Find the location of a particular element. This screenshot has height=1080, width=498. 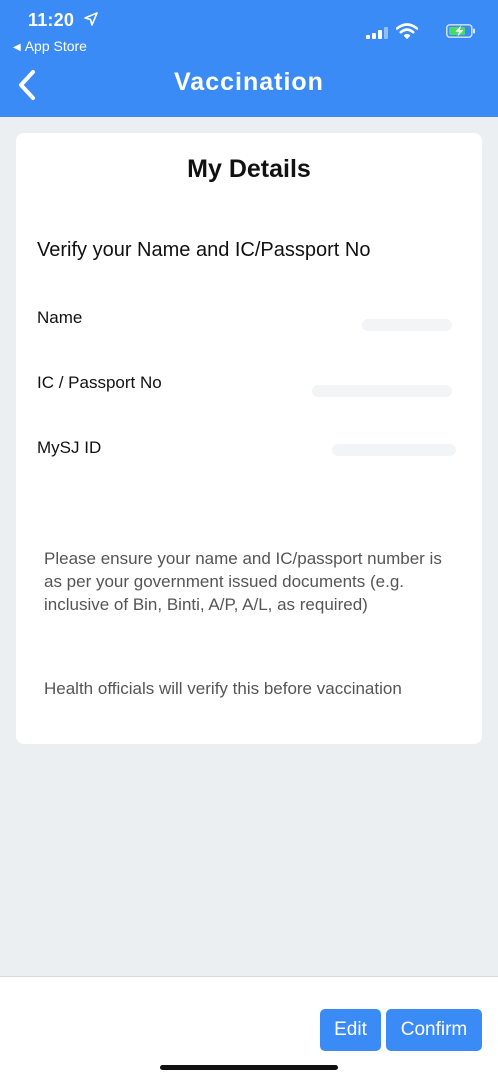

mysj-id-label: MySJ ID is located at coordinates (69, 447).